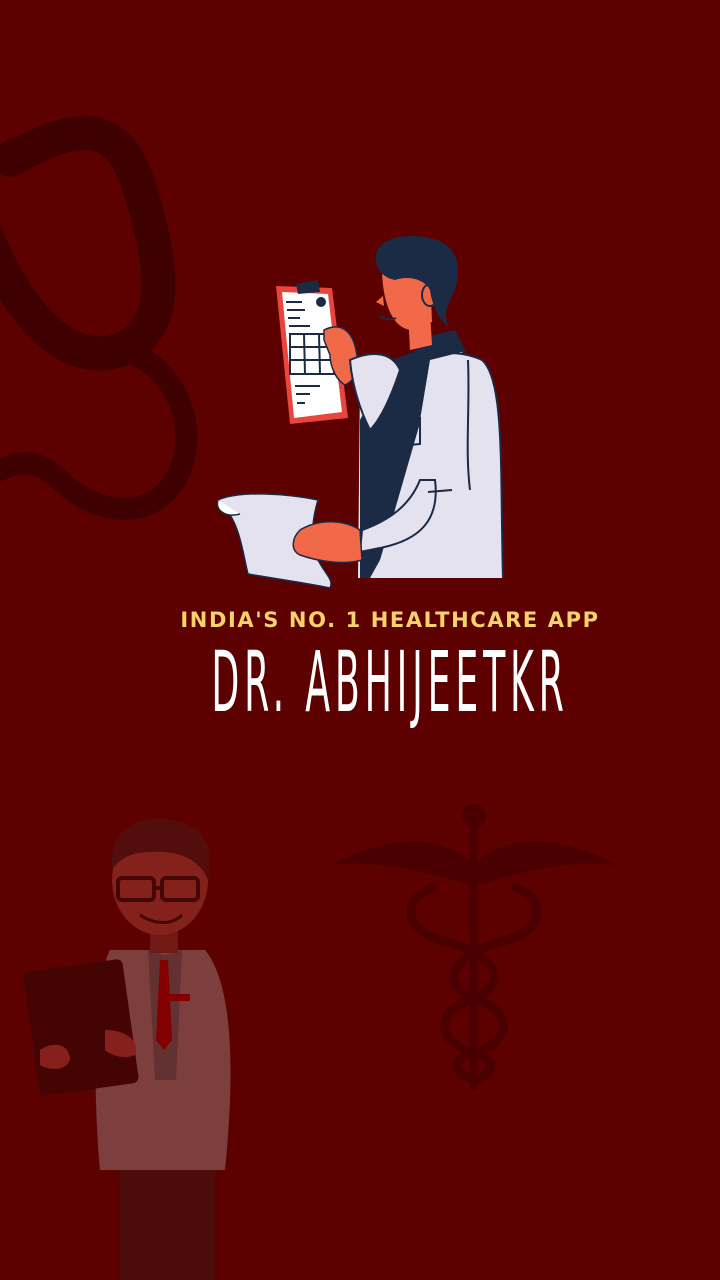  I want to click on brand-name: DR. ABHIJEETKR, so click(390, 682).